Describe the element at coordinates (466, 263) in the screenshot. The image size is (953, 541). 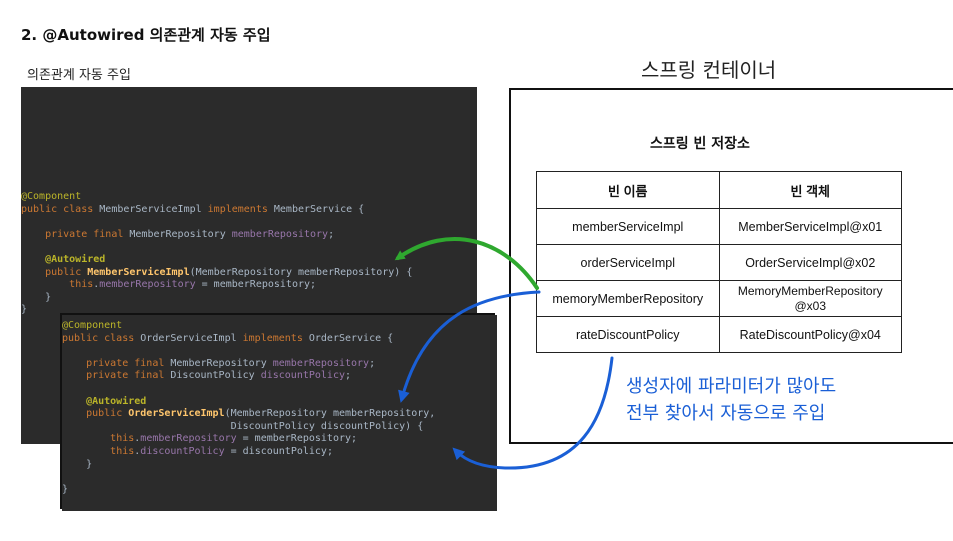
I see `green-arrow` at that location.